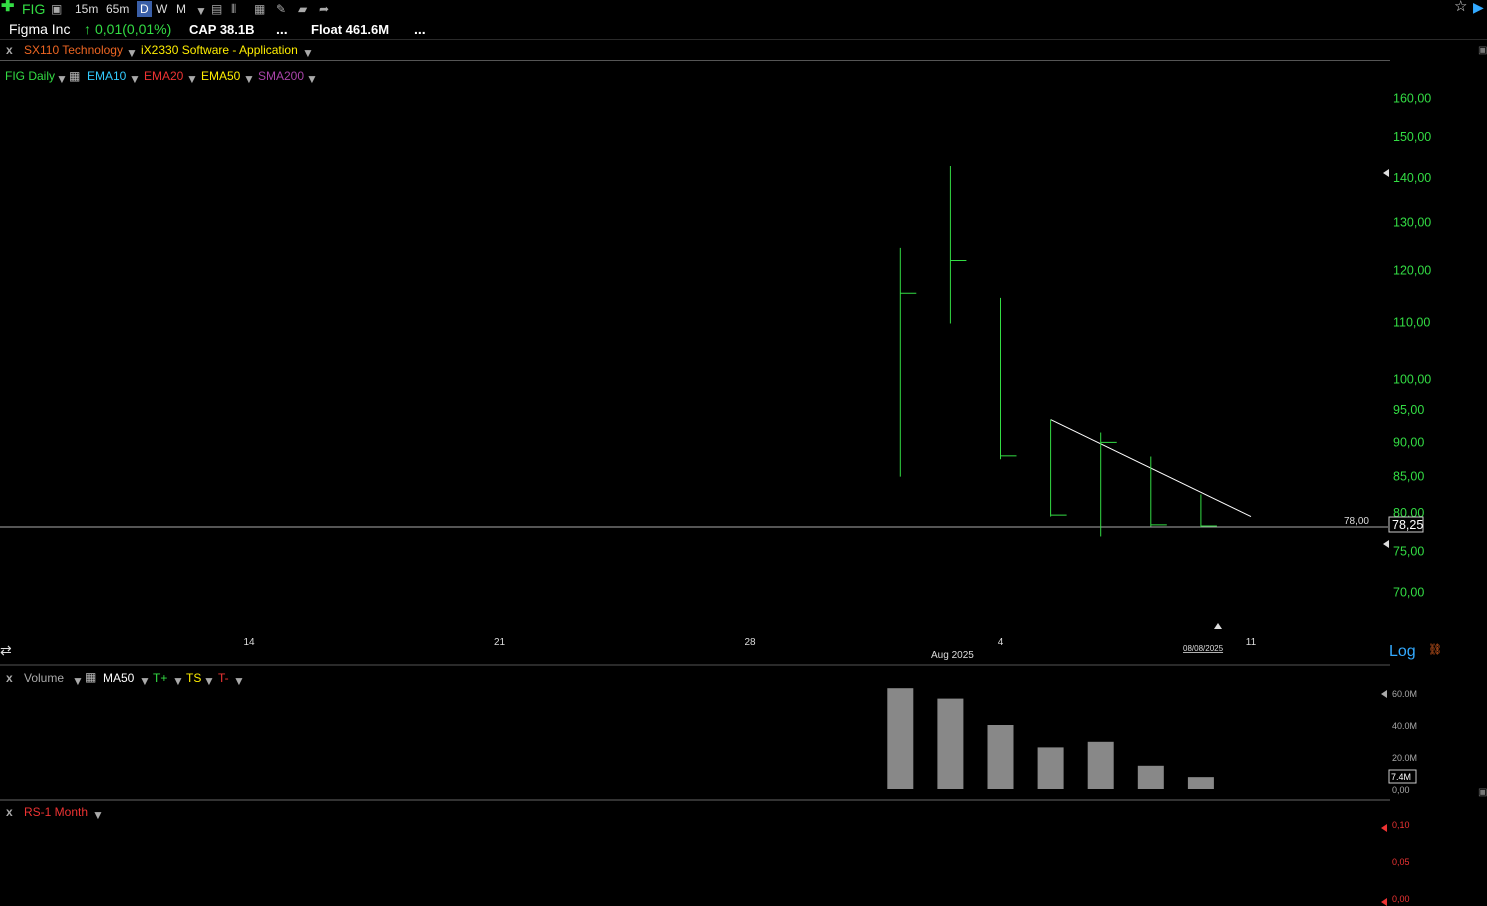  What do you see at coordinates (90, 677) in the screenshot?
I see `settings-grid-icon: ▦` at bounding box center [90, 677].